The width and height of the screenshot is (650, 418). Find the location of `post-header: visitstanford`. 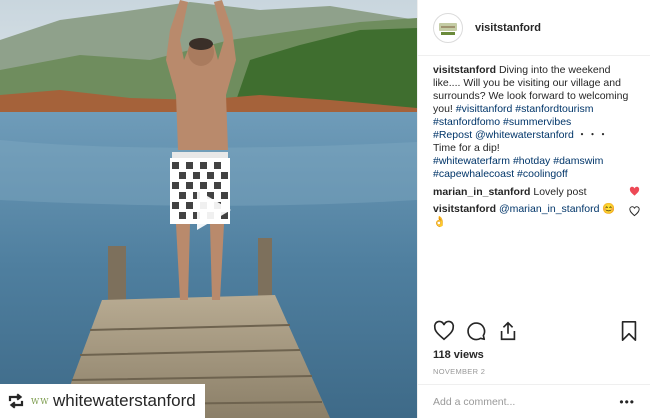

post-header: visitstanford is located at coordinates (534, 28).